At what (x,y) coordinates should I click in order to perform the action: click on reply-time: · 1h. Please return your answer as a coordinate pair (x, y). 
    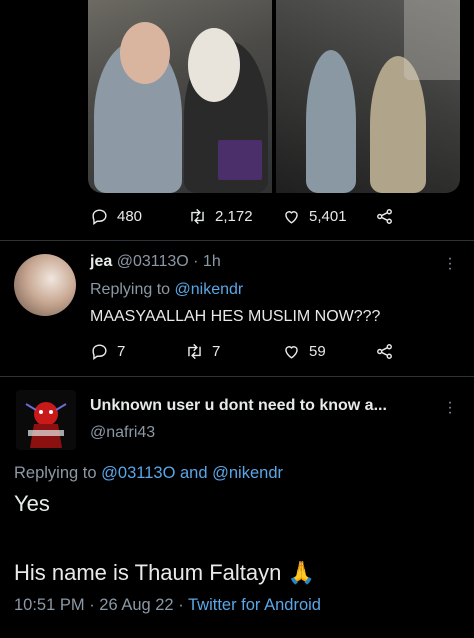
    Looking at the image, I should click on (207, 261).